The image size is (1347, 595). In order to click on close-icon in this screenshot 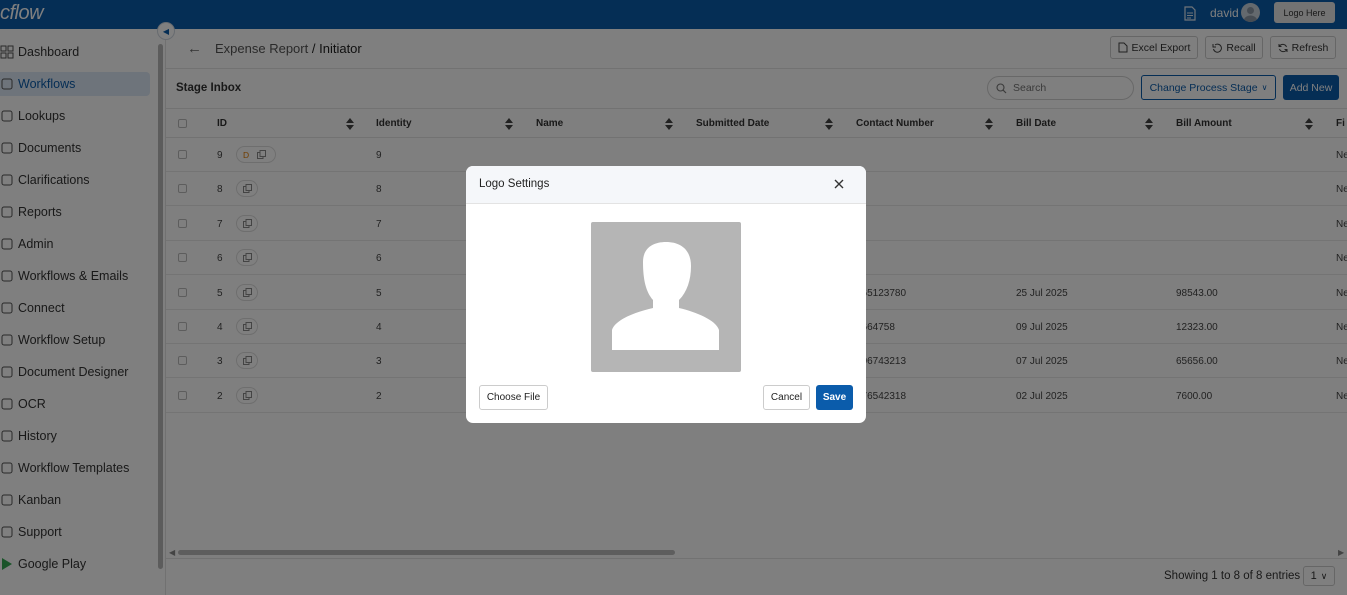, I will do `click(839, 184)`.